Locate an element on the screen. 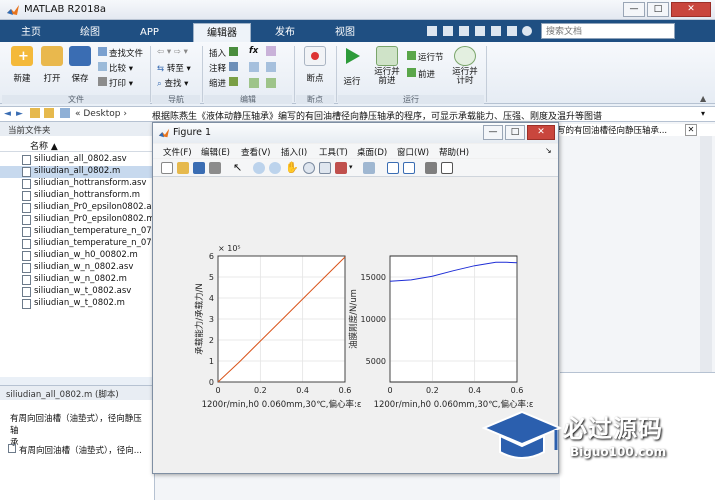 The height and width of the screenshot is (500, 715). advance-button: 前进 is located at coordinates (421, 74).